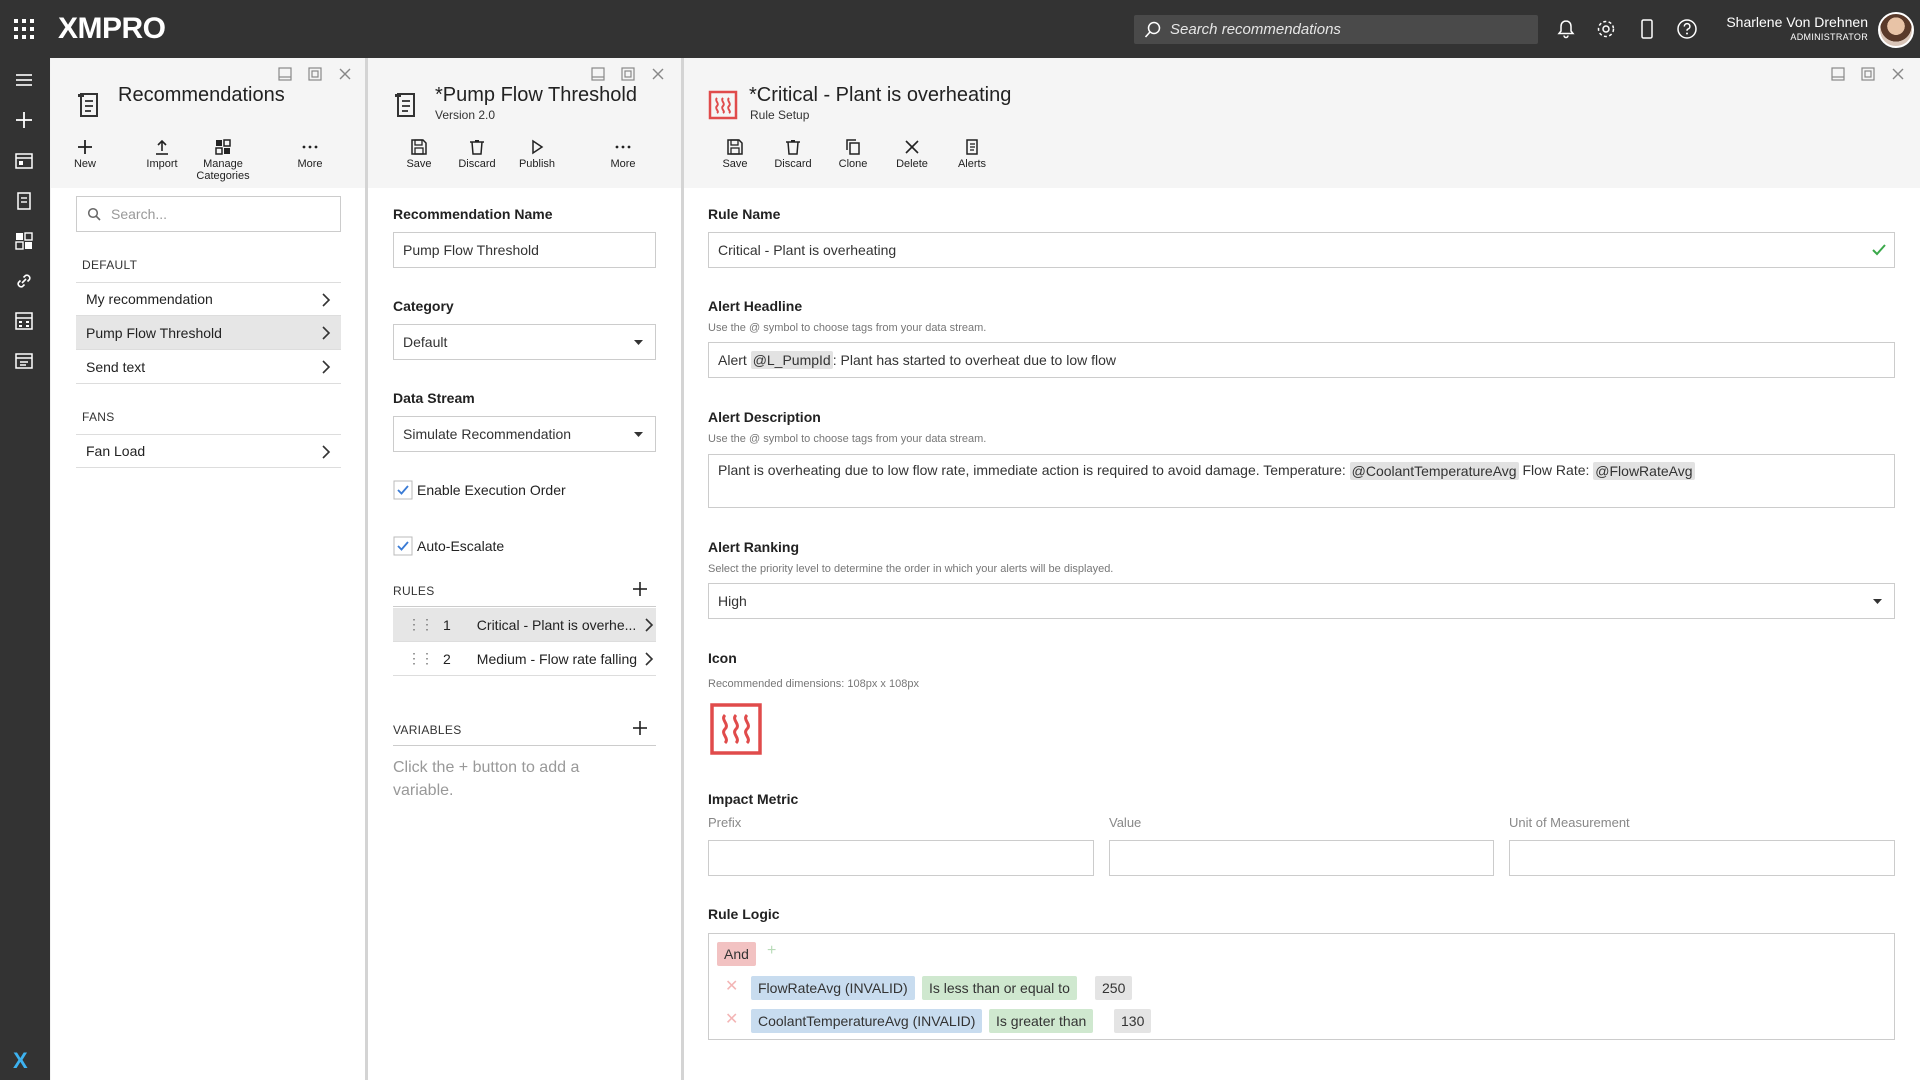 The width and height of the screenshot is (1920, 1080). I want to click on category-select: Default, so click(524, 342).